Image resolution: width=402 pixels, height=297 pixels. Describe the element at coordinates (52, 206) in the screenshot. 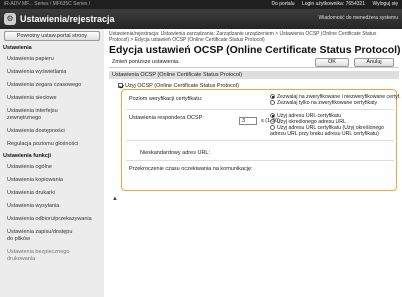

I see `sidebar-item-send: Ustawienia wysyłania` at that location.